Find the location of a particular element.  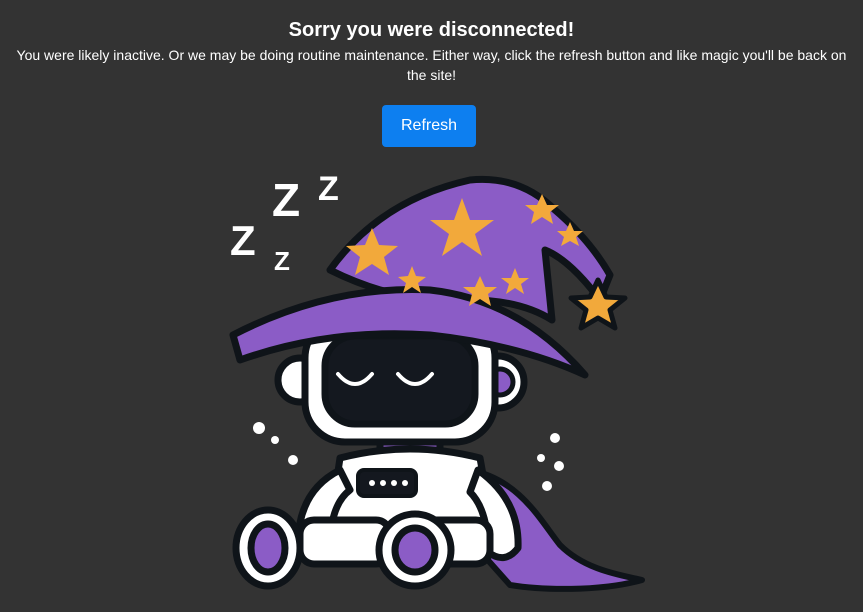

sleep-z-top: Z is located at coordinates (328, 189).